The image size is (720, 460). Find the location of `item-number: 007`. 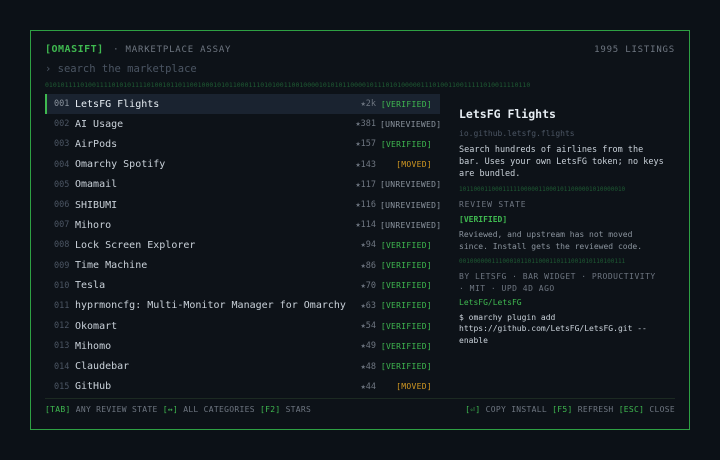

item-number: 007 is located at coordinates (62, 225).